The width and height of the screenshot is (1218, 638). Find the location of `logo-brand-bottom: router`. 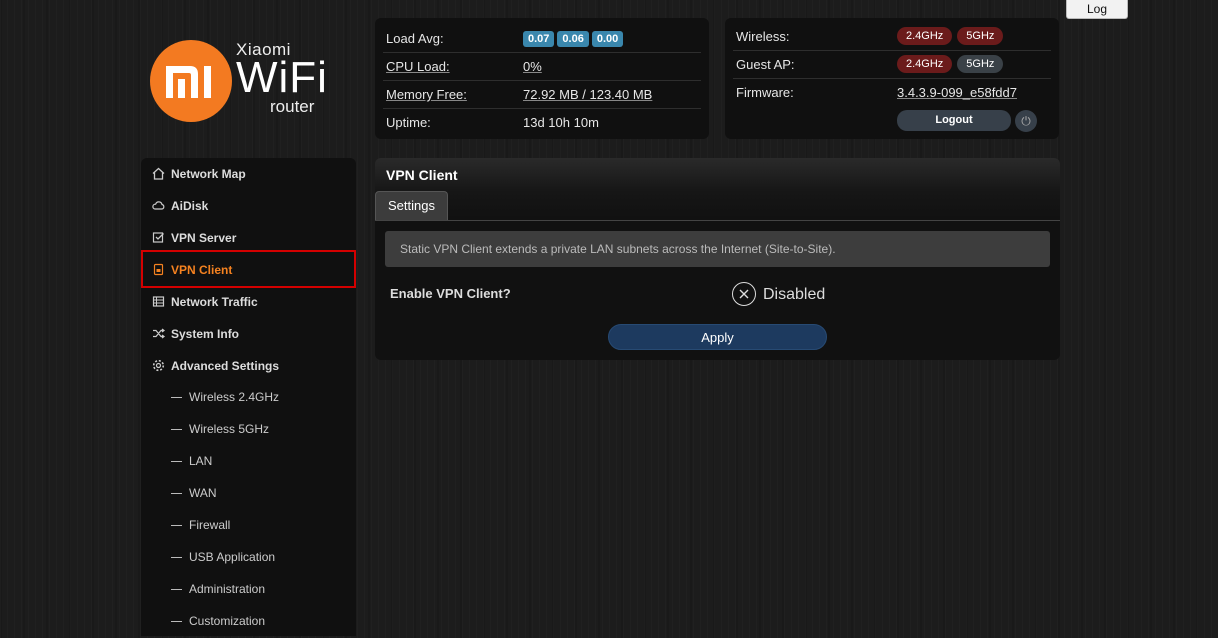

logo-brand-bottom: router is located at coordinates (292, 106).